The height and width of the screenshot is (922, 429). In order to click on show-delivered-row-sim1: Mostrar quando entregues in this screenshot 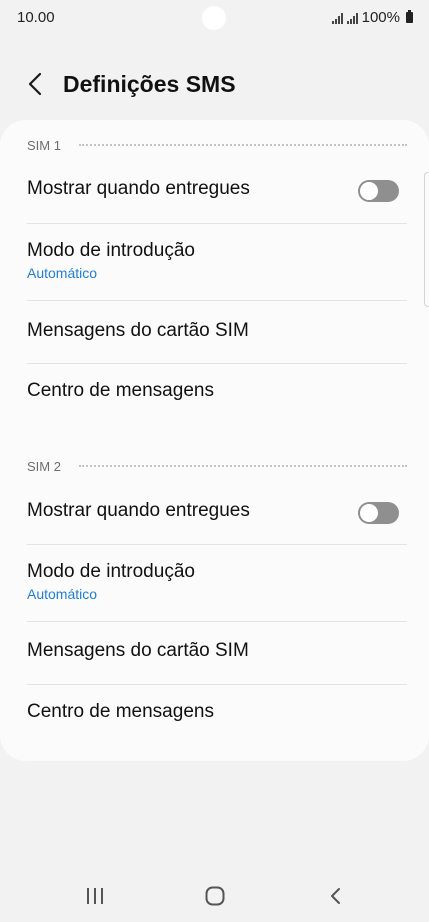, I will do `click(213, 190)`.